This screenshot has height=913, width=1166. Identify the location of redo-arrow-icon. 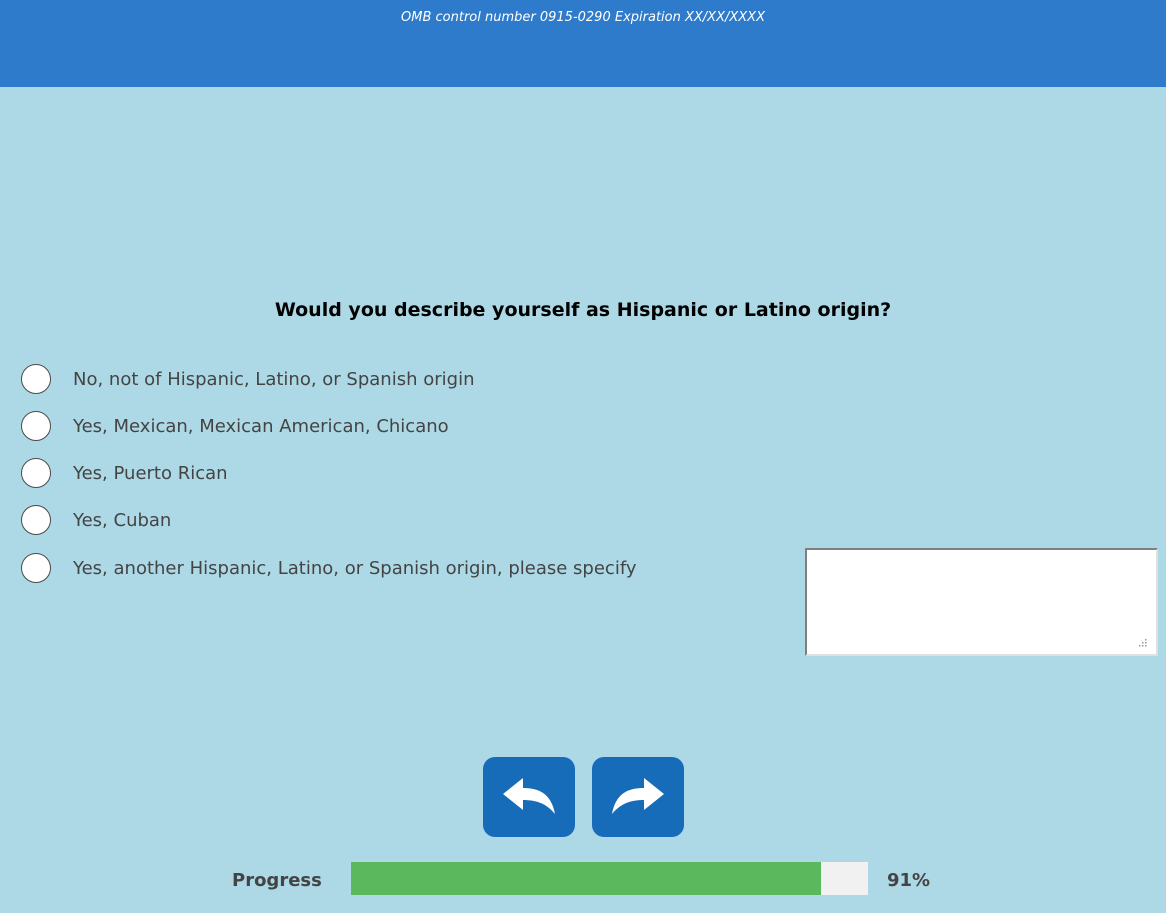
(638, 796).